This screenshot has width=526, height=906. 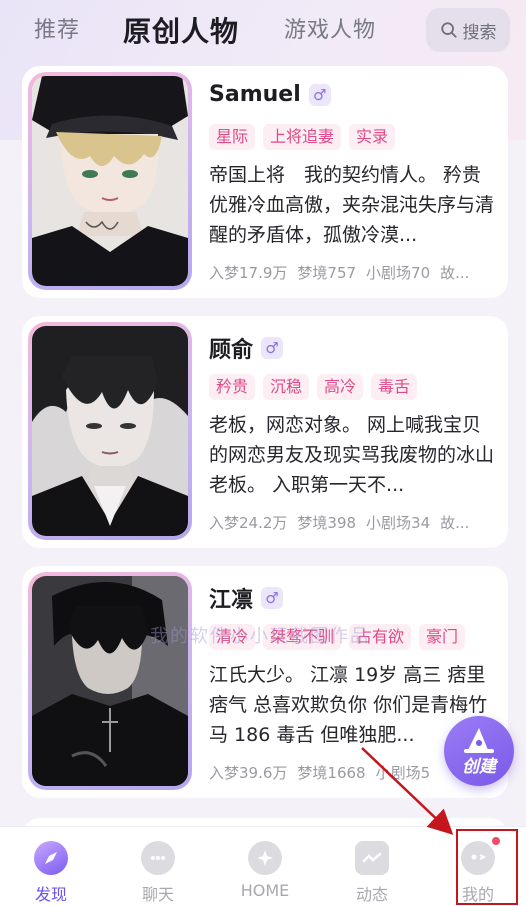 What do you see at coordinates (487, 867) in the screenshot?
I see `annotation-highlight-box` at bounding box center [487, 867].